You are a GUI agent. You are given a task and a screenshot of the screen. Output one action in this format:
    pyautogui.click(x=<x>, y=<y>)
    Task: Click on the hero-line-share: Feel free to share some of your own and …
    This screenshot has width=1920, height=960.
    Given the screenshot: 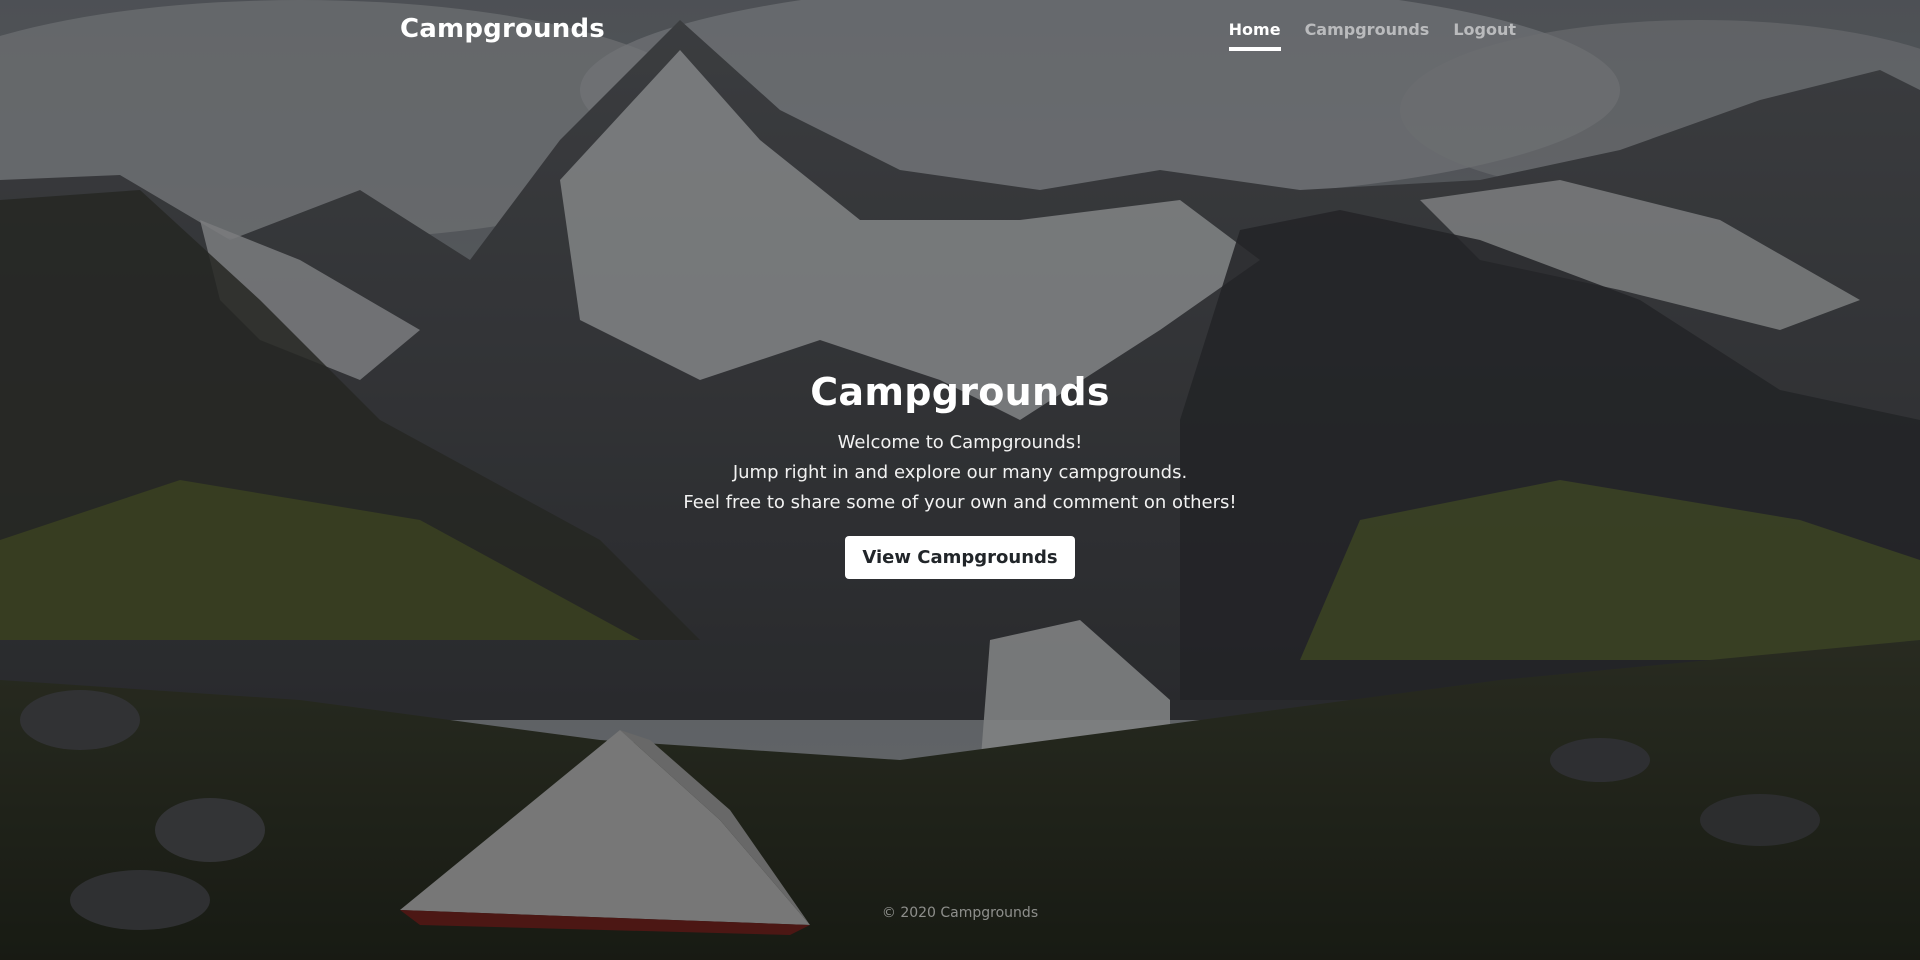 What is the action you would take?
    pyautogui.click(x=960, y=502)
    